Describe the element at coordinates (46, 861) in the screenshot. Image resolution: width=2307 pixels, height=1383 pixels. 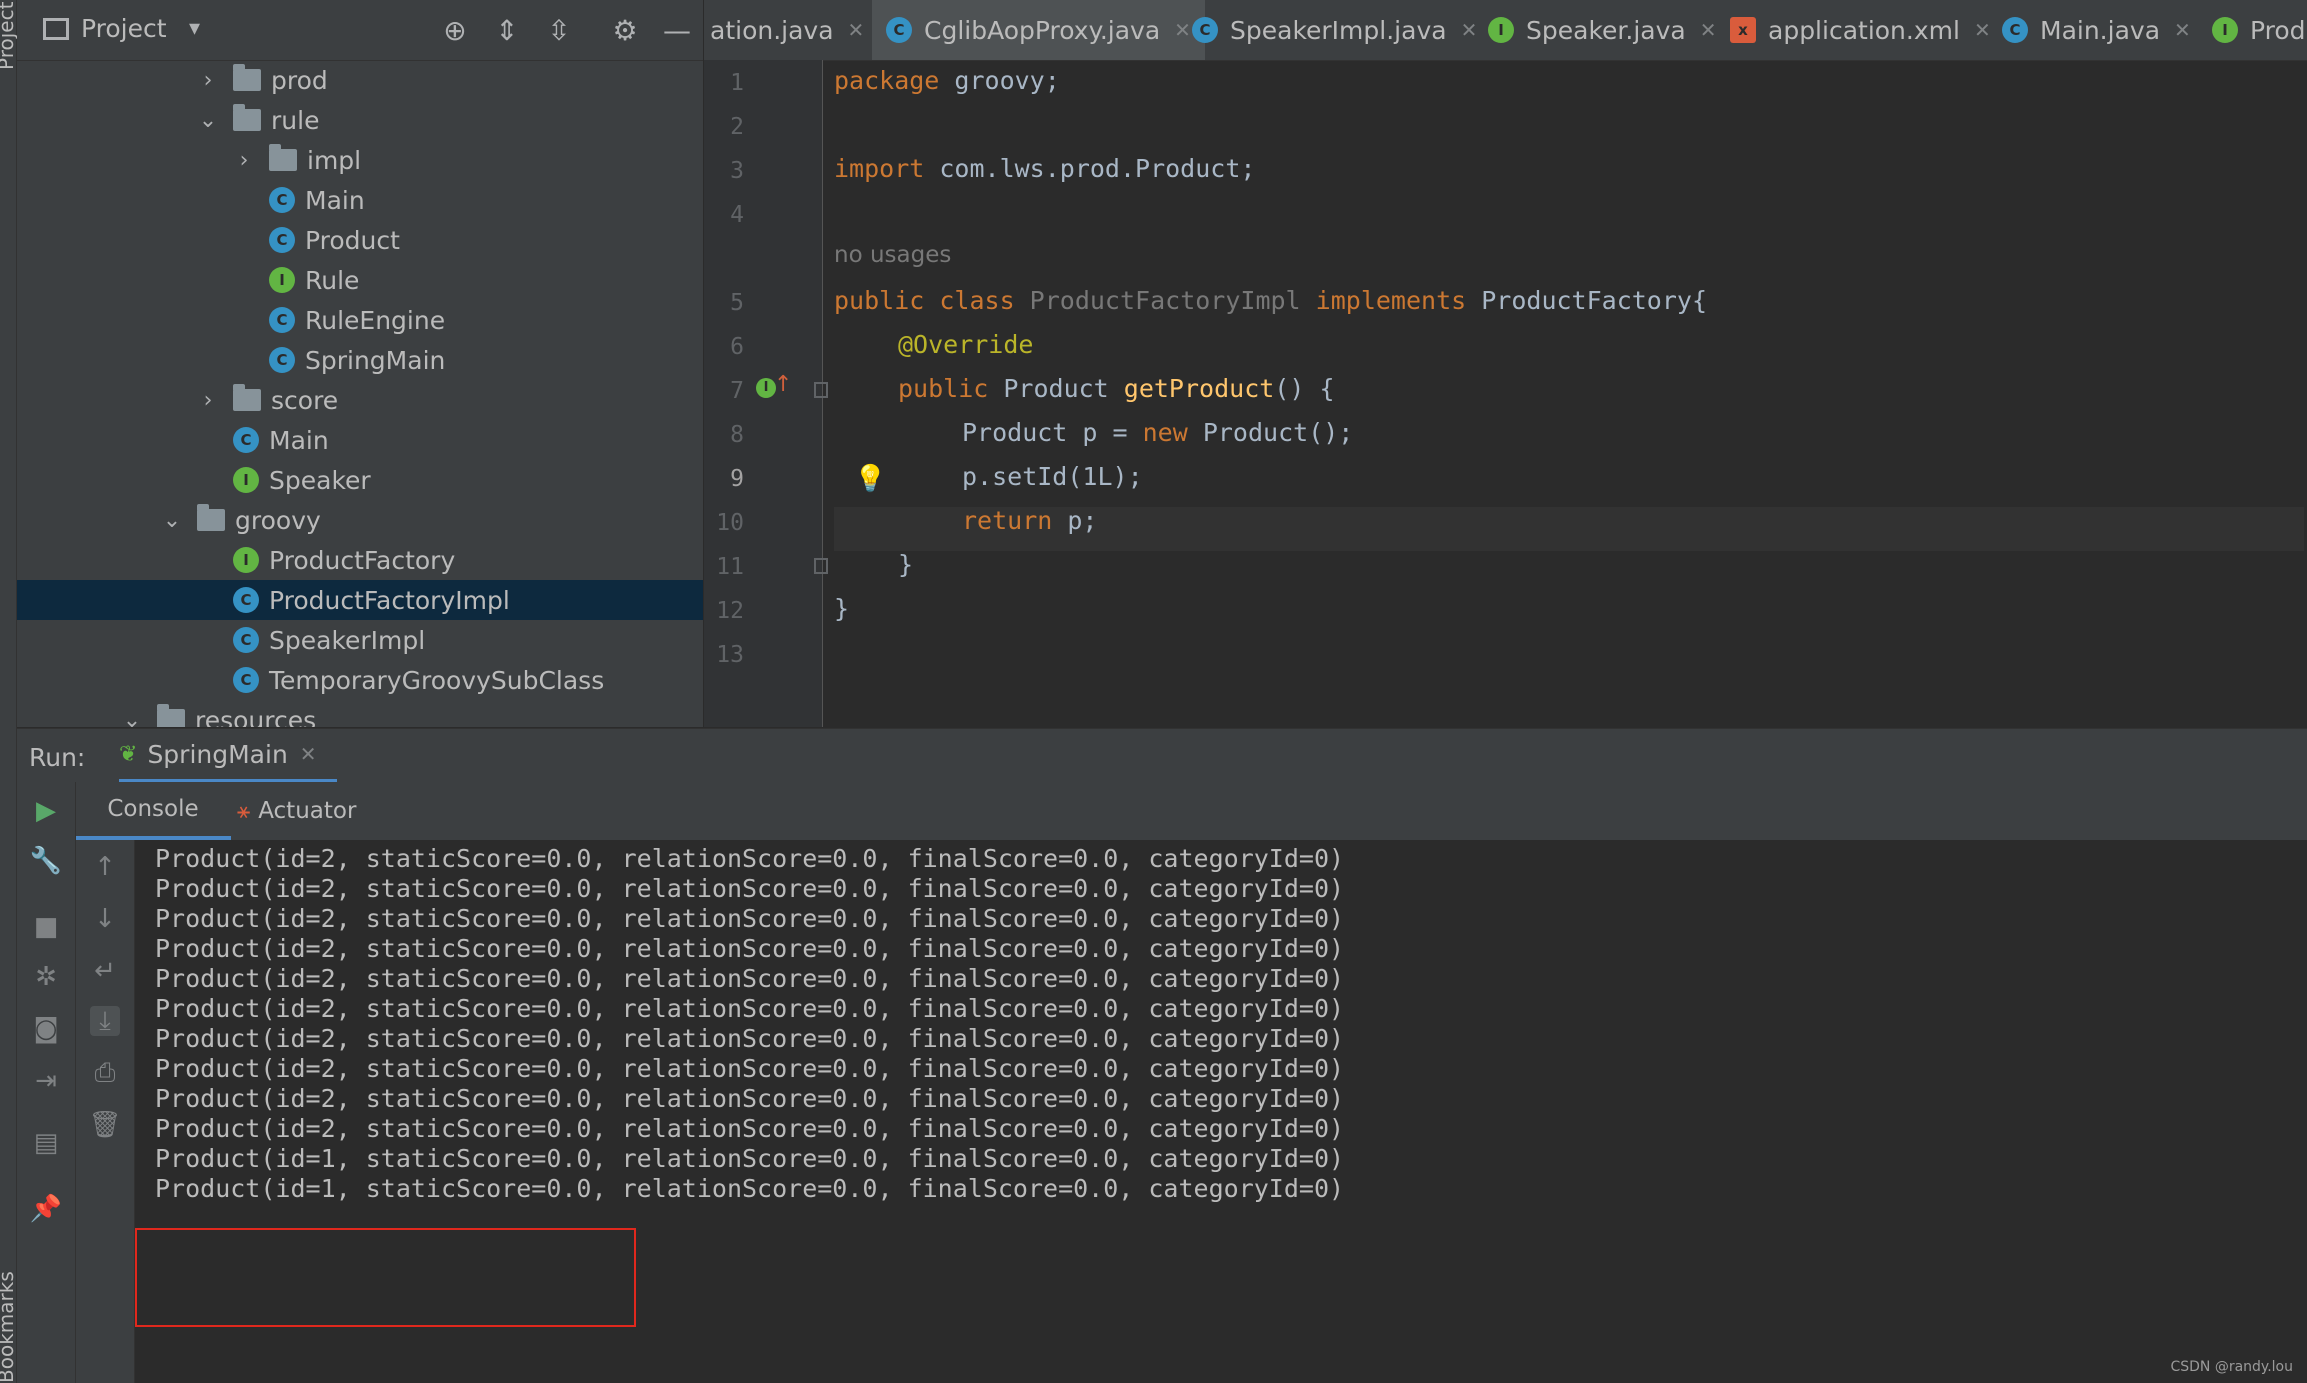
I see `wrench-icon: 🔧` at that location.